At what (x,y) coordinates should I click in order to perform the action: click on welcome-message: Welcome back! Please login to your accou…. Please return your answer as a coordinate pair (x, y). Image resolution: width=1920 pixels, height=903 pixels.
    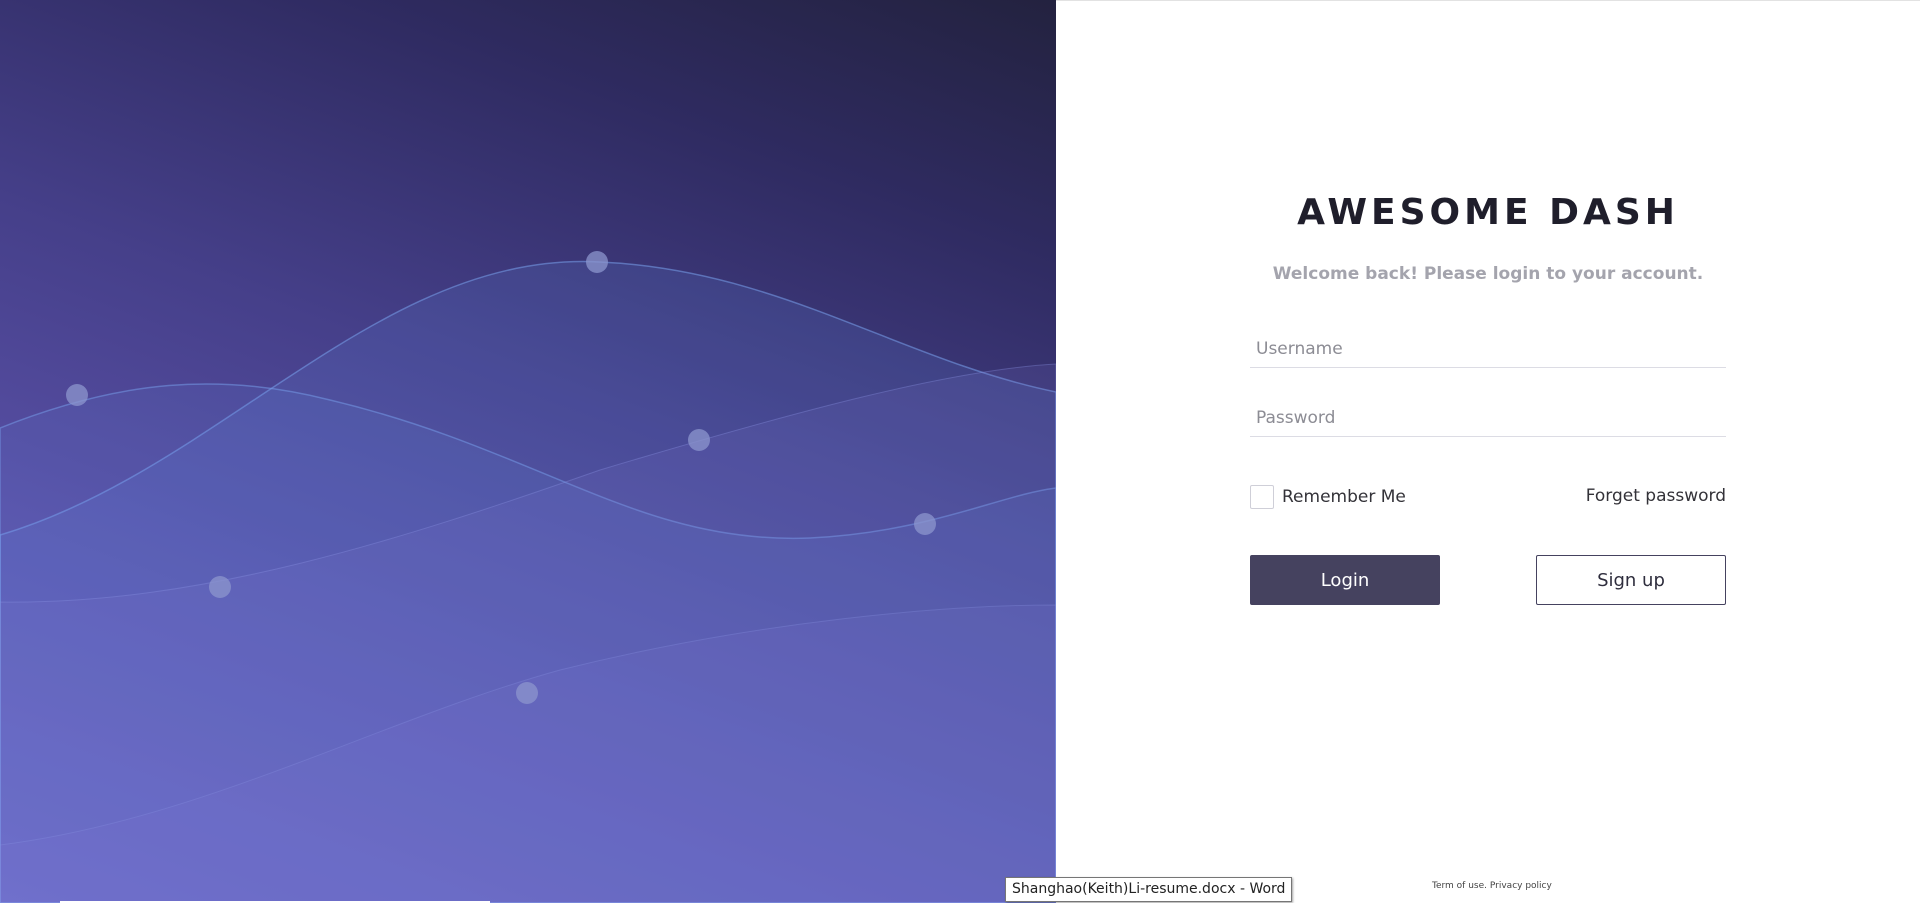
    Looking at the image, I should click on (1488, 274).